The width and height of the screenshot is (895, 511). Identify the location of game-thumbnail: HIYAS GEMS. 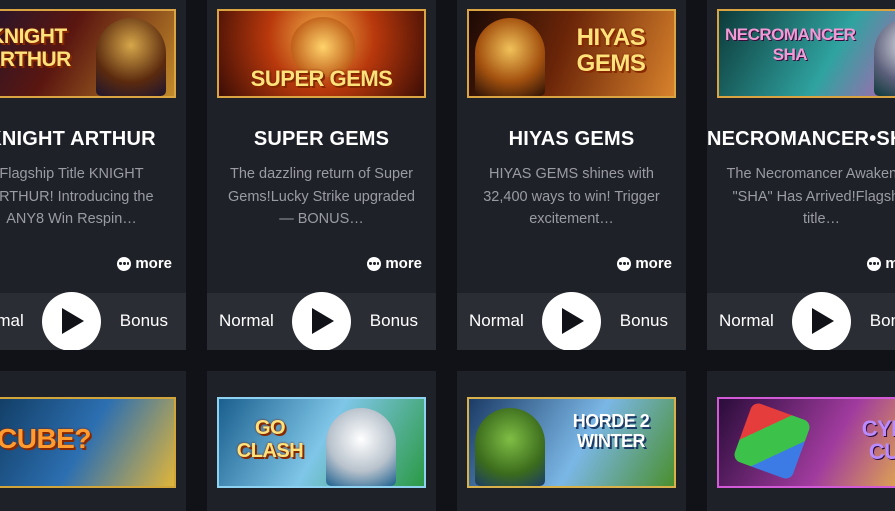
(571, 53).